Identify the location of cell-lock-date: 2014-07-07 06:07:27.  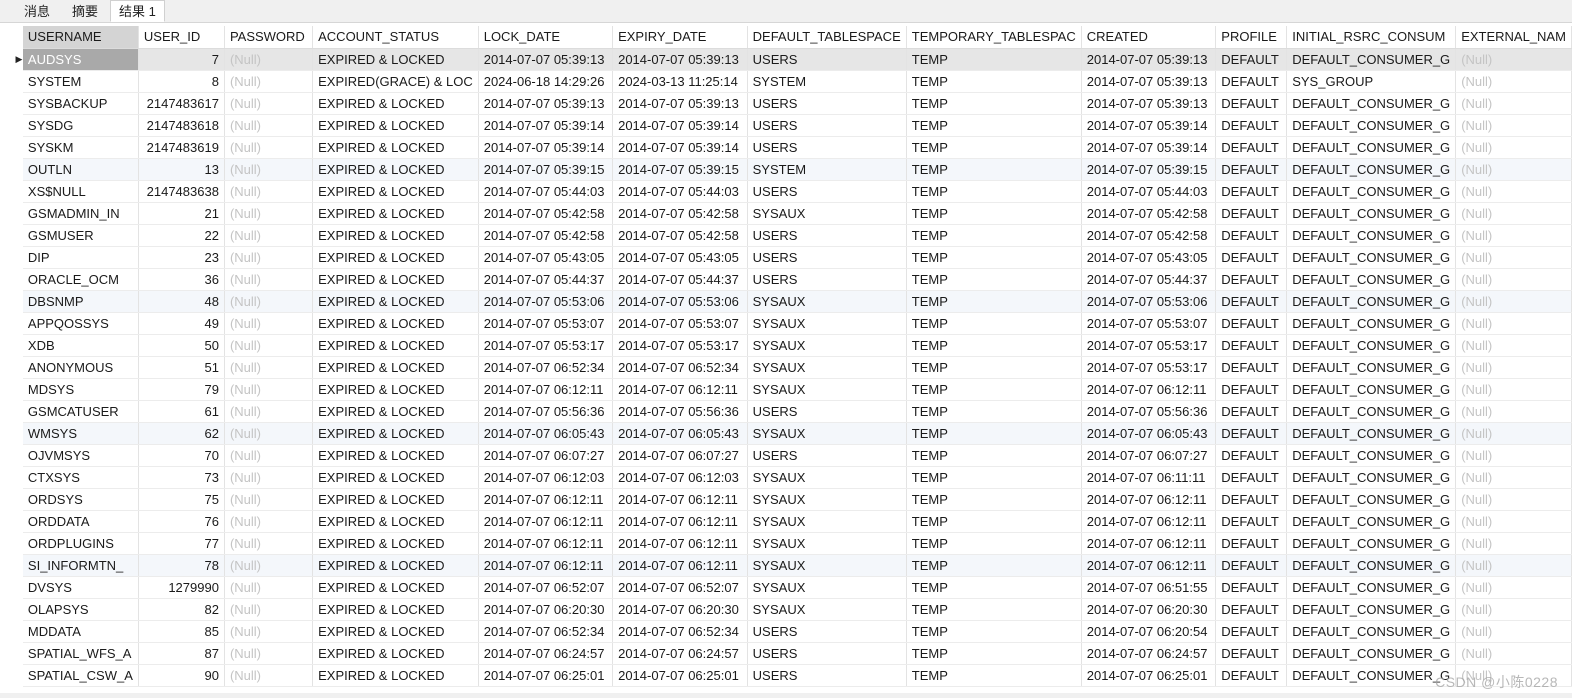
(546, 455).